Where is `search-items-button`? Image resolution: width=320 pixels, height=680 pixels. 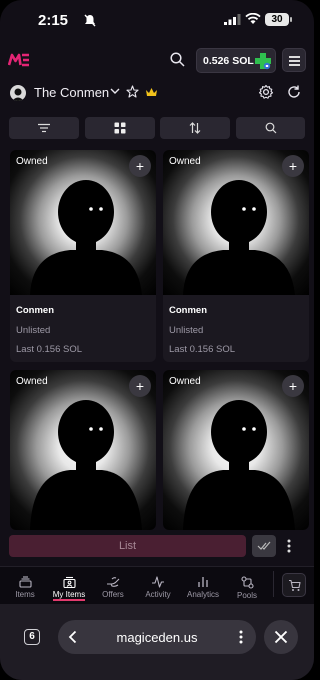
search-items-button is located at coordinates (270, 128).